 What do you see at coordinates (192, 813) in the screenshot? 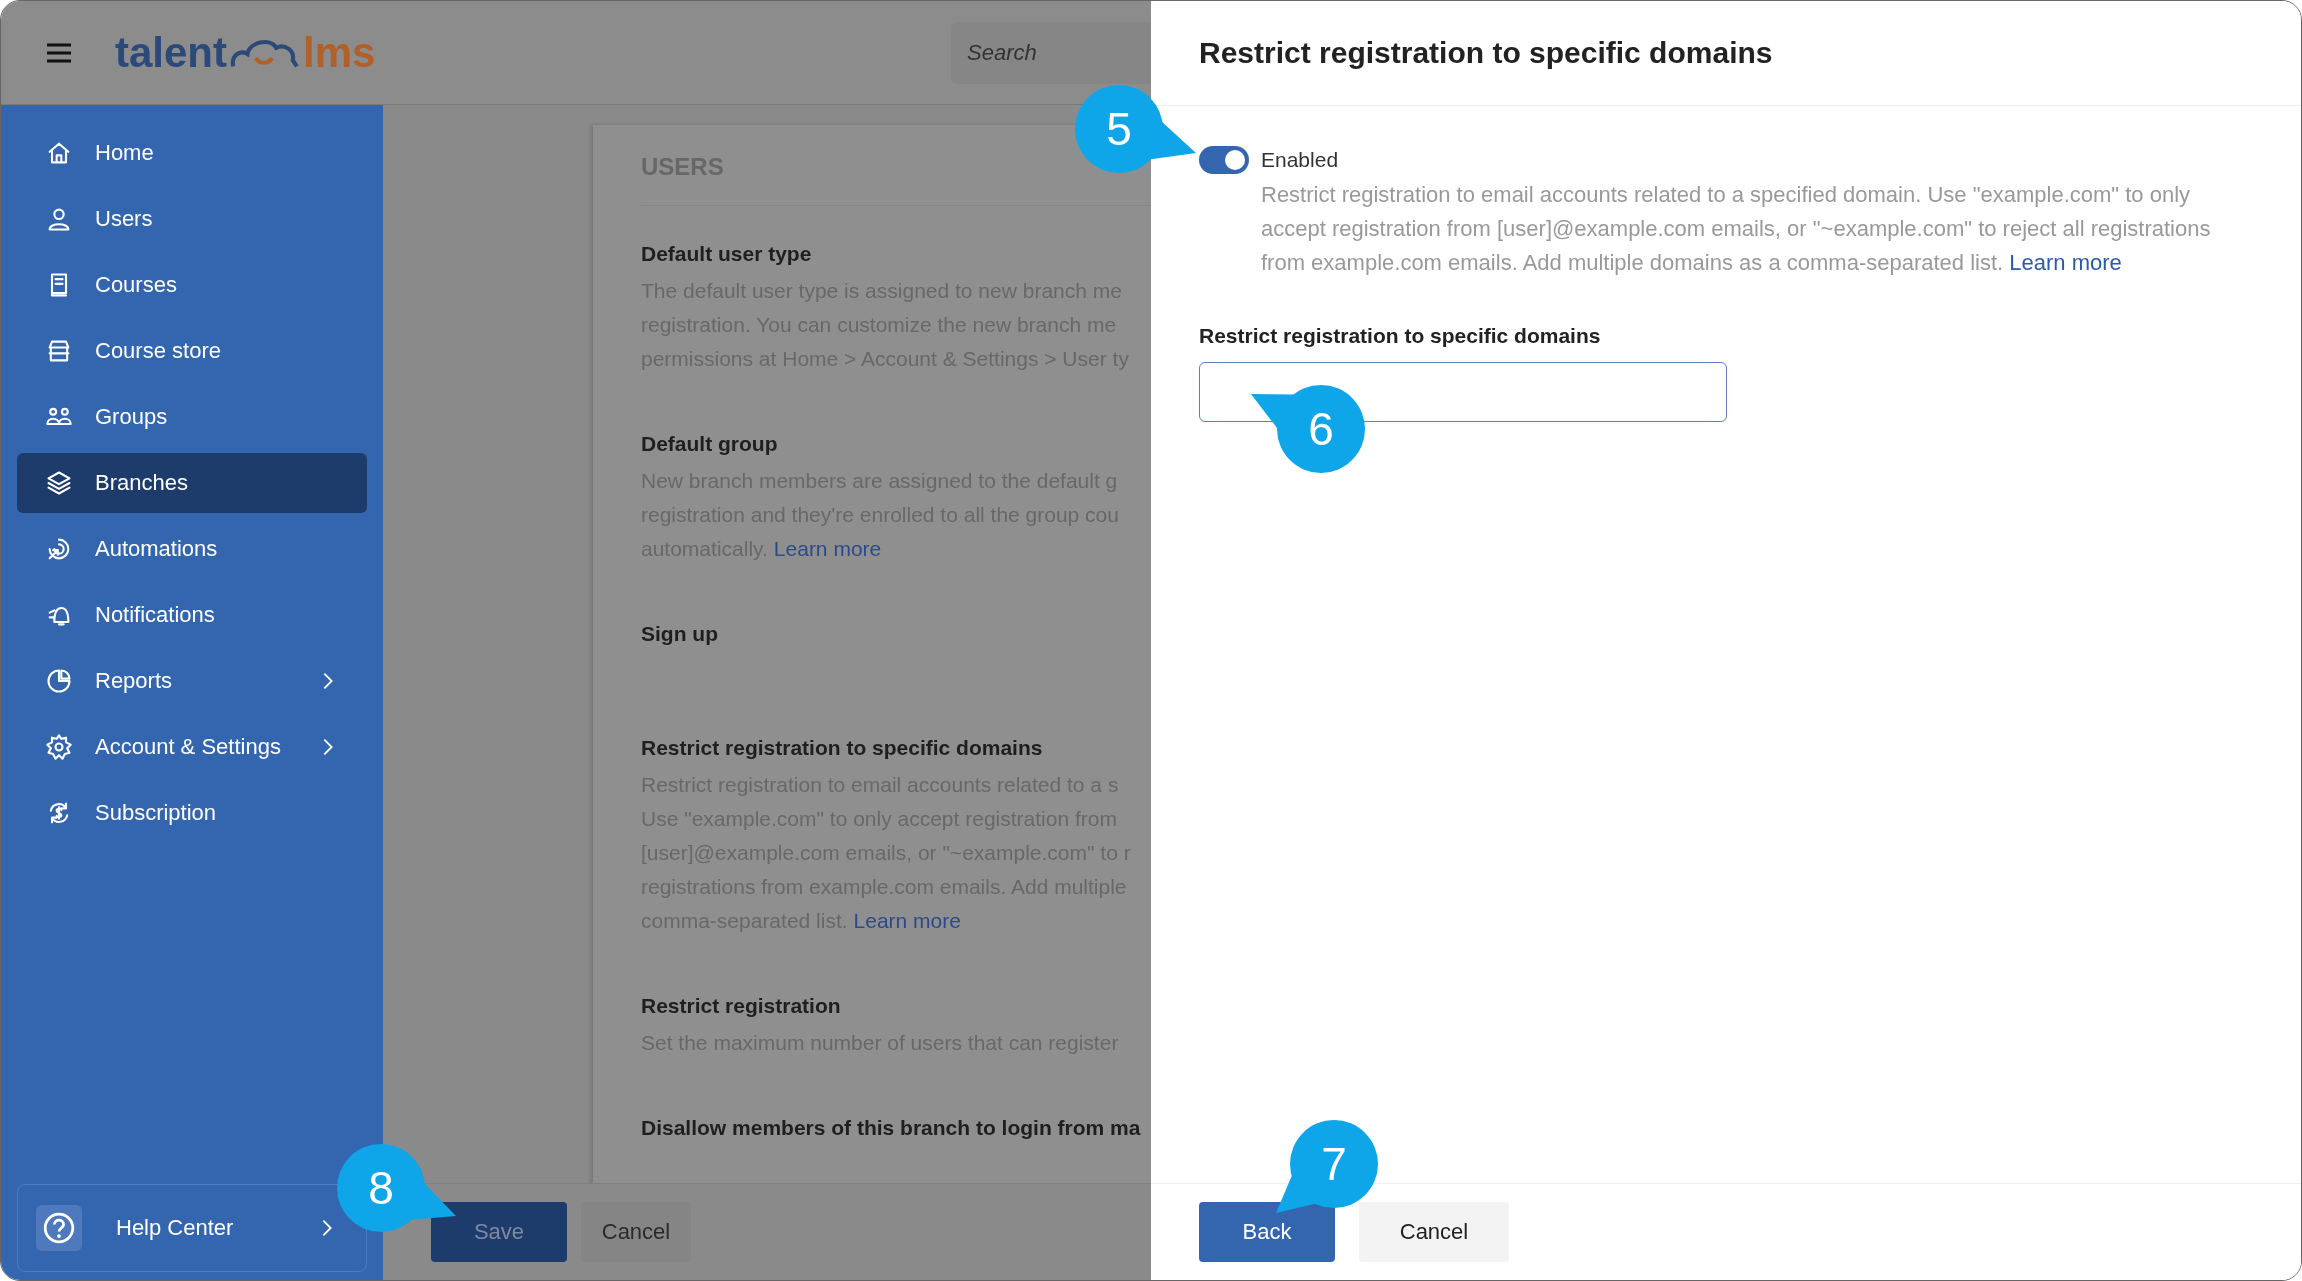
I see `sidebar-item: Subscription` at bounding box center [192, 813].